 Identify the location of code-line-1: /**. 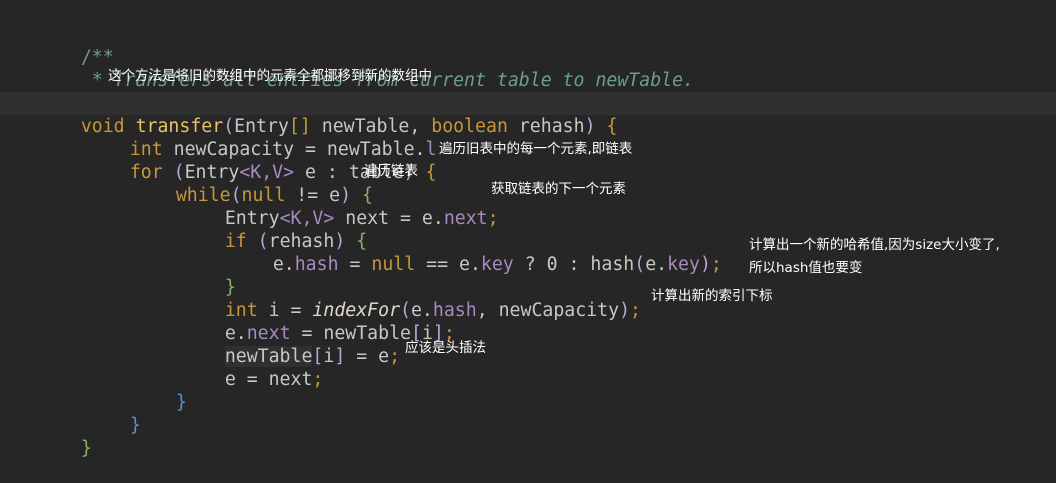
(75, 45).